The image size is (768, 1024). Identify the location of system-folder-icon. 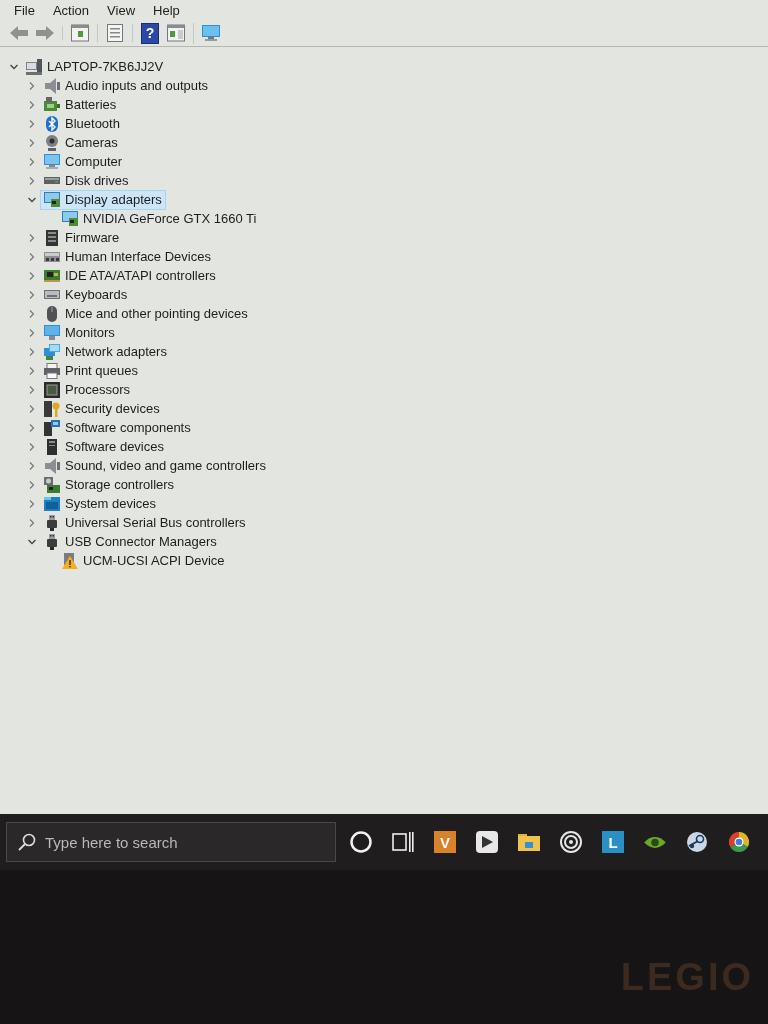
(52, 503).